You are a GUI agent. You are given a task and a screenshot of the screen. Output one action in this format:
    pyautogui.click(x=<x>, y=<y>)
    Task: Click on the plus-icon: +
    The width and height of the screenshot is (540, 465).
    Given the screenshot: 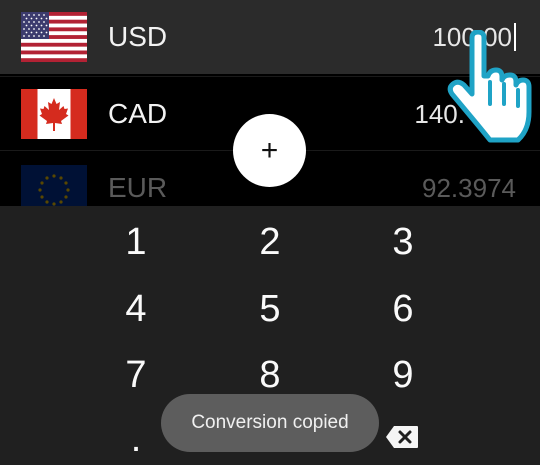 What is the action you would take?
    pyautogui.click(x=269, y=150)
    